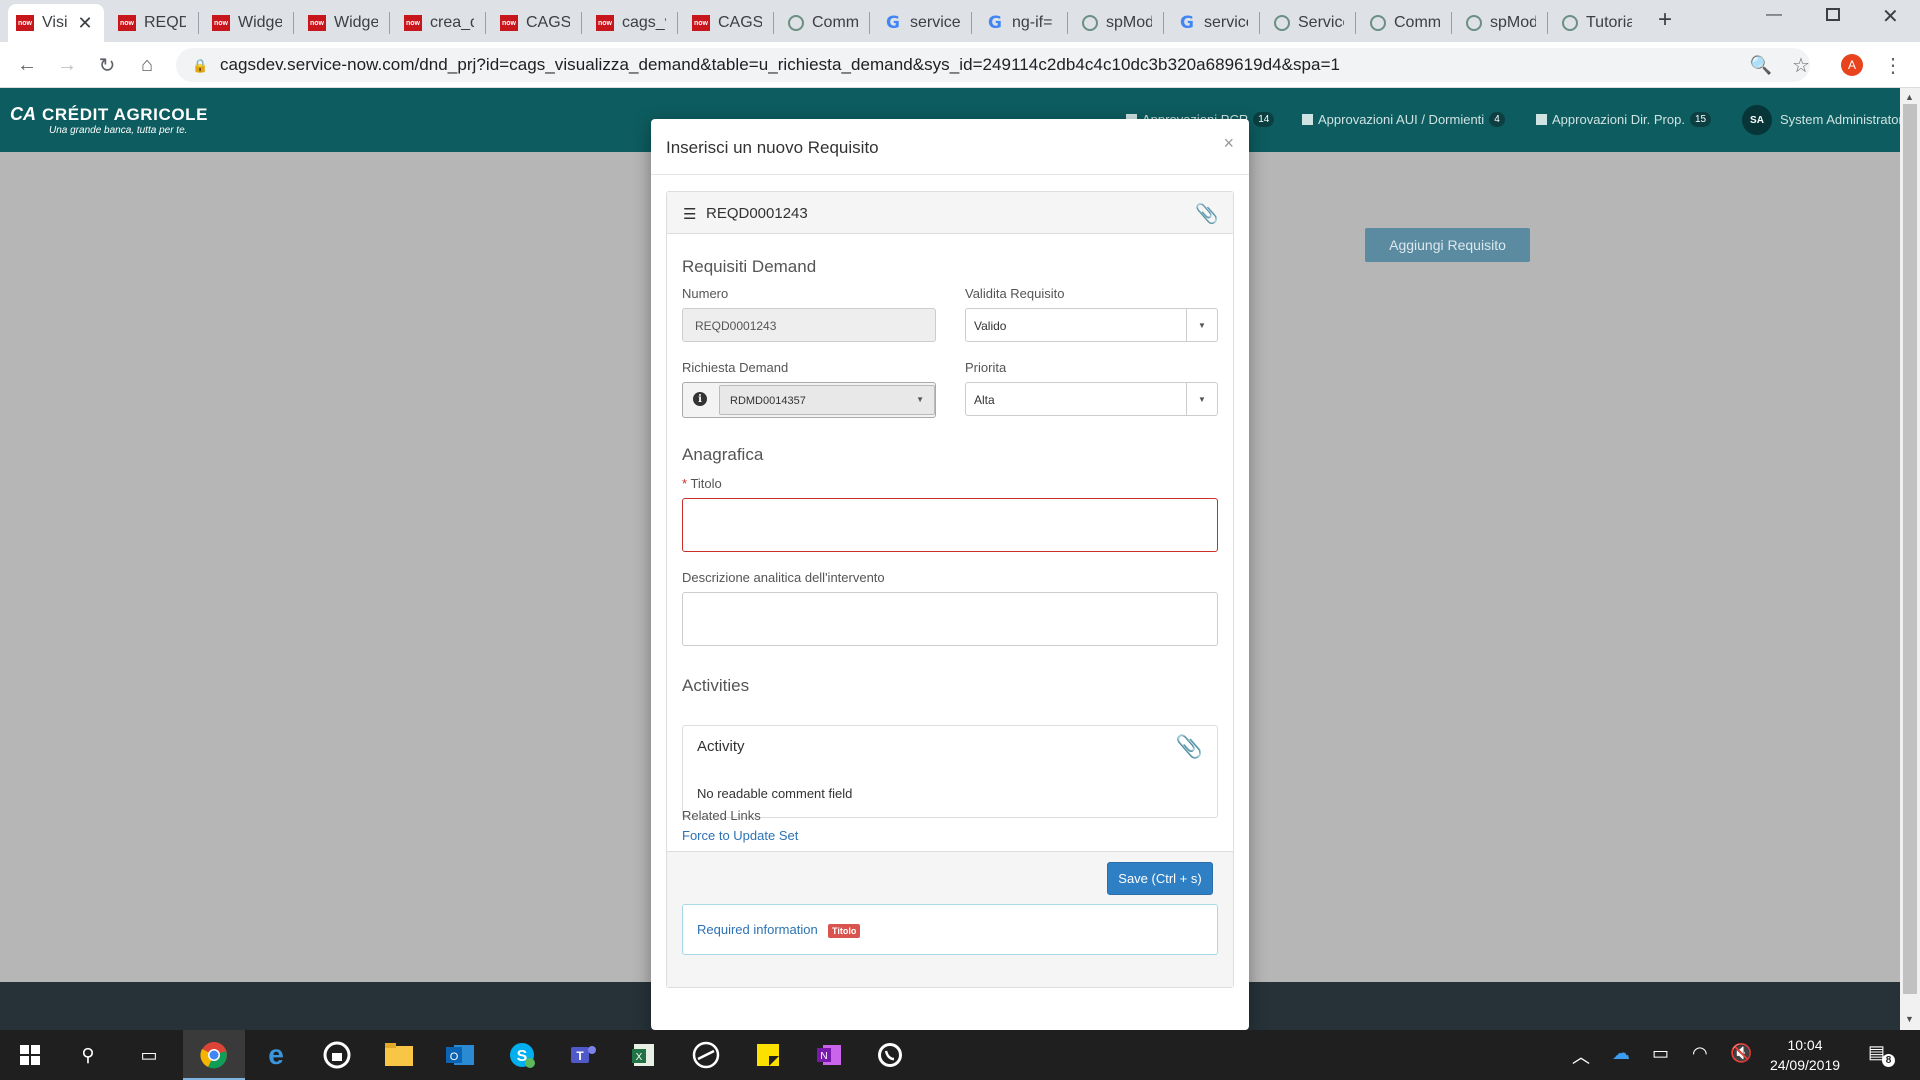  Describe the element at coordinates (950, 619) in the screenshot. I see `descrizione-textarea` at that location.